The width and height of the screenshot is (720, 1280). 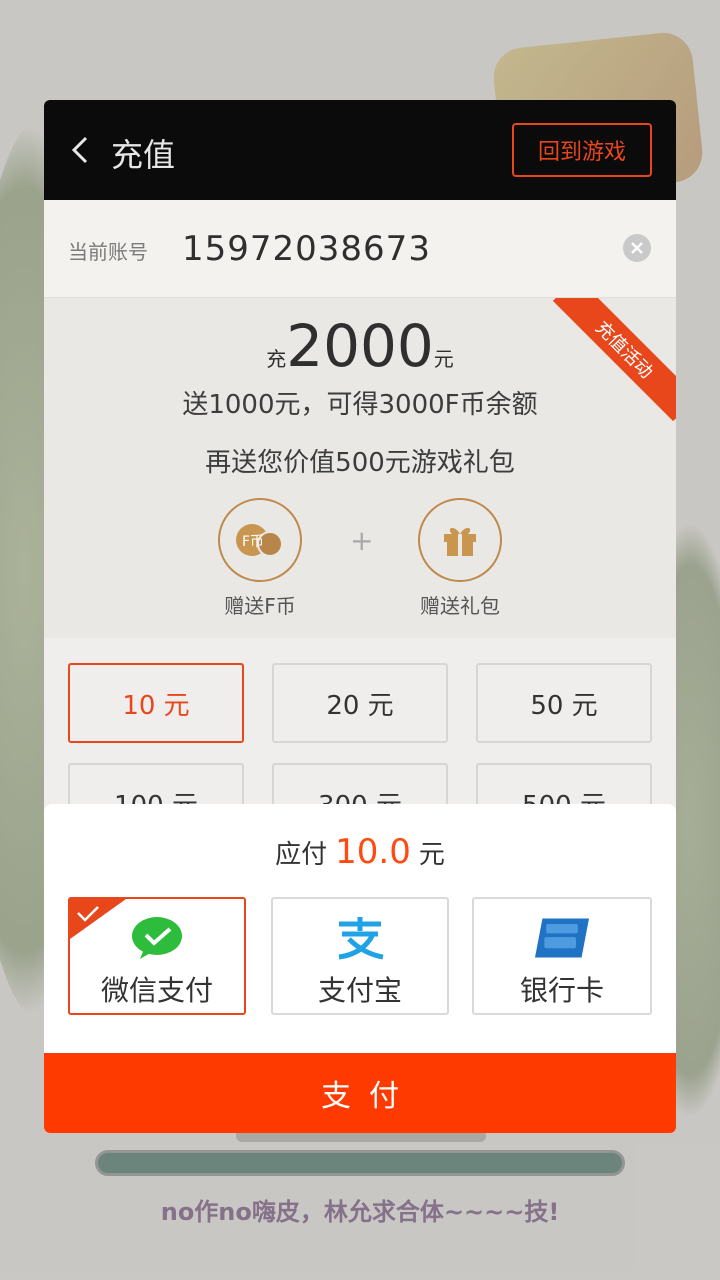 I want to click on promo-prefix: 充, so click(x=276, y=359).